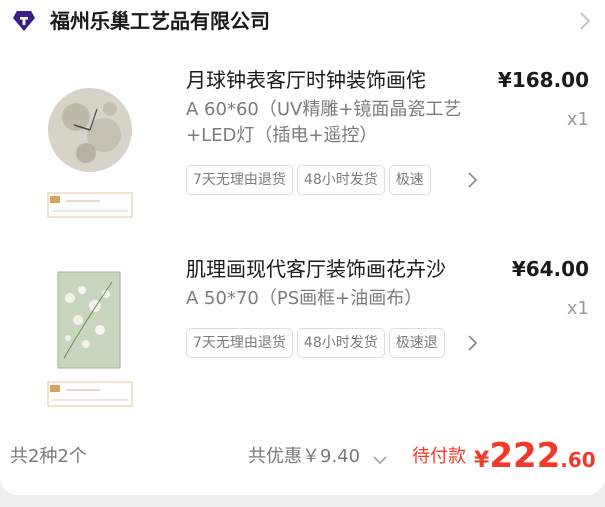 The width and height of the screenshot is (605, 507). I want to click on item-price: ¥64.00, so click(550, 269).